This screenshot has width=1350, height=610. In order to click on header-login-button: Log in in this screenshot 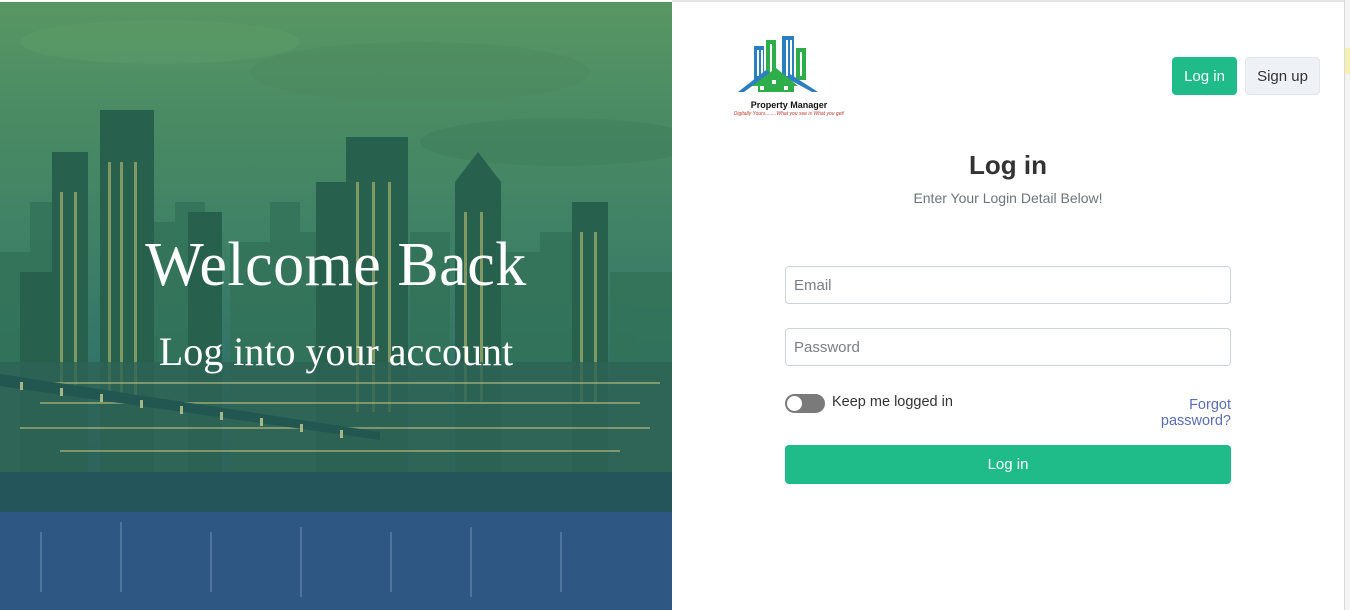, I will do `click(1204, 76)`.